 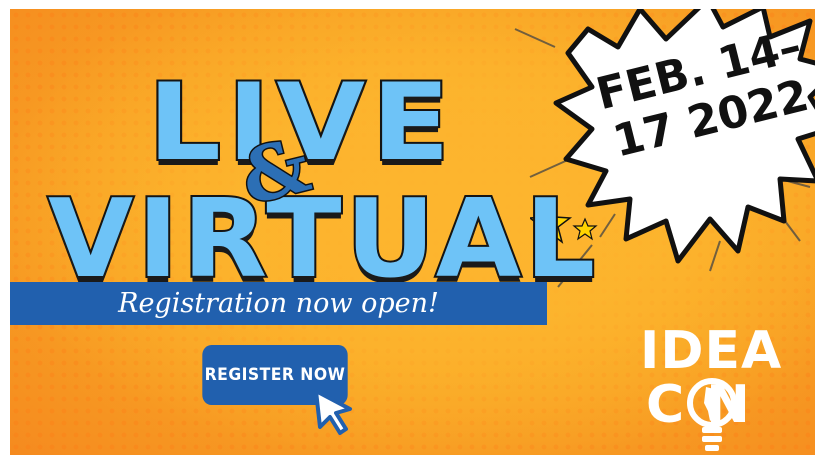 What do you see at coordinates (711, 351) in the screenshot?
I see `logo-text-top: IDEA` at bounding box center [711, 351].